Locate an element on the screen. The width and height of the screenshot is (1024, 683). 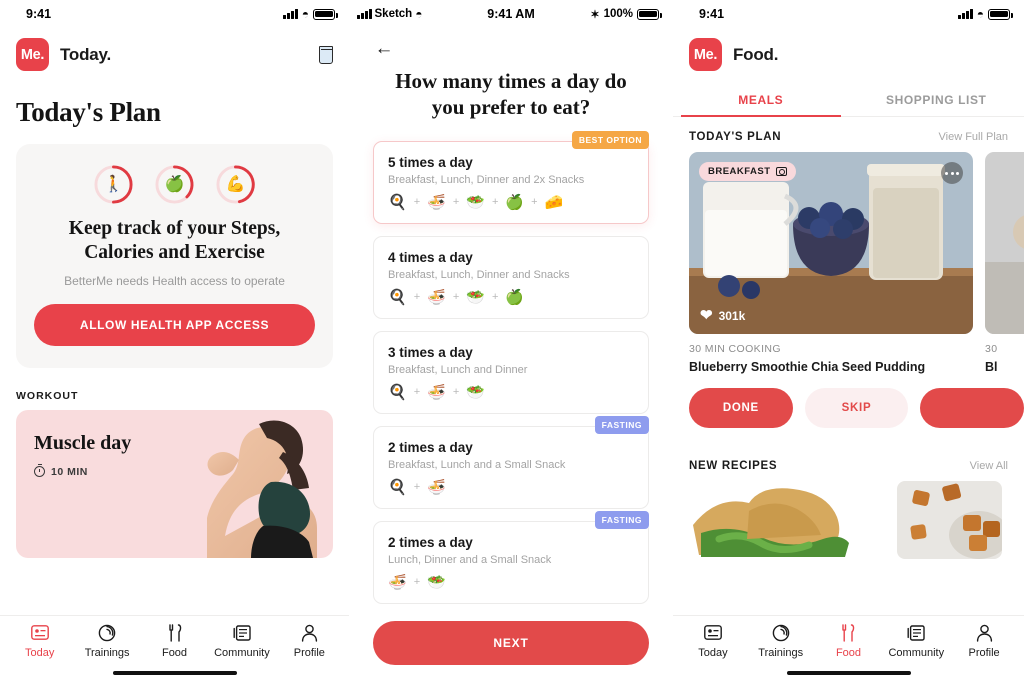
workout-card: Muscle day 10 MIN is located at coordinates (174, 483).